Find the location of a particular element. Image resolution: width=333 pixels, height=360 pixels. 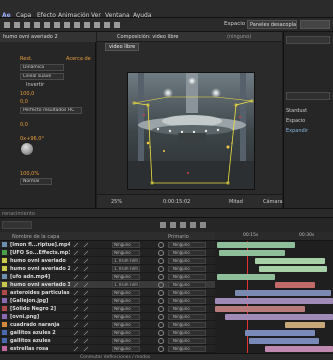

layer-row: [ovni.png] Ninguno Ninguno is located at coordinates (107, 317).